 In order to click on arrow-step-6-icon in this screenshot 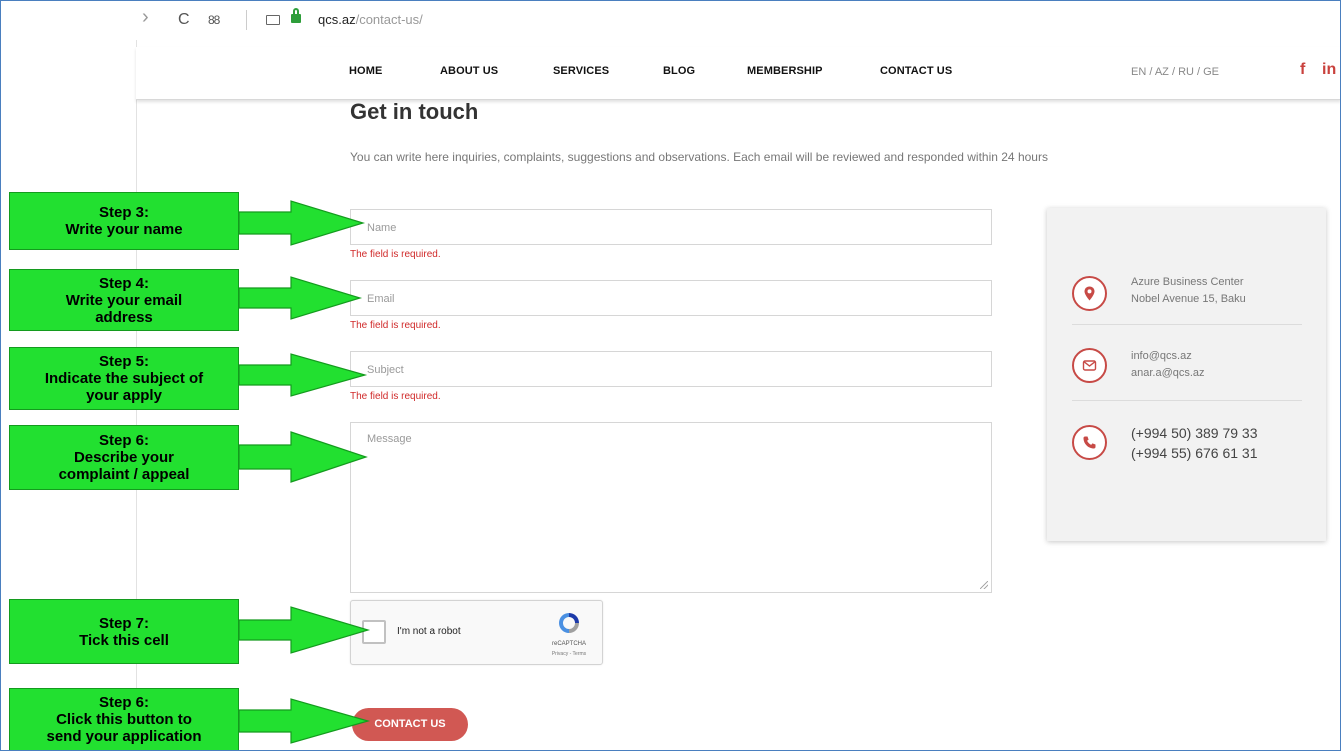, I will do `click(303, 457)`.